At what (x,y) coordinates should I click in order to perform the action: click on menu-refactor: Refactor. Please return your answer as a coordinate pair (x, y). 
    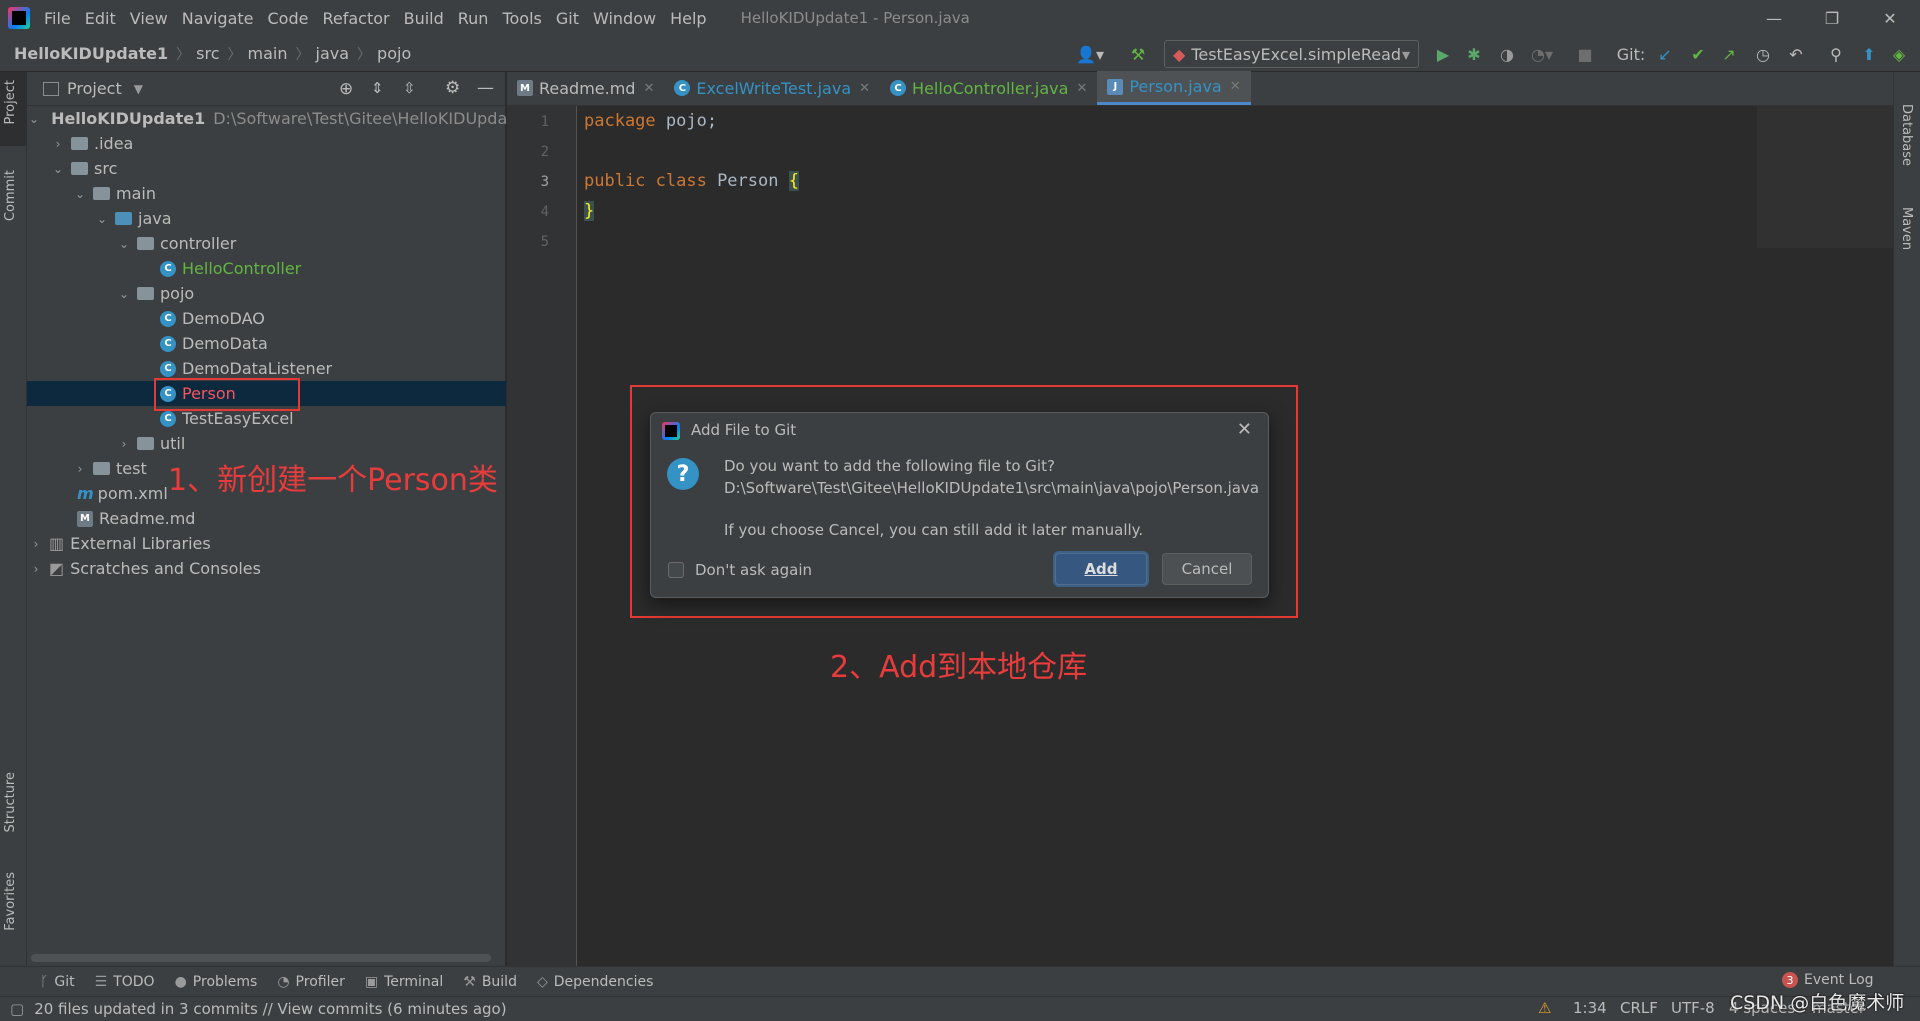
    Looking at the image, I should click on (355, 18).